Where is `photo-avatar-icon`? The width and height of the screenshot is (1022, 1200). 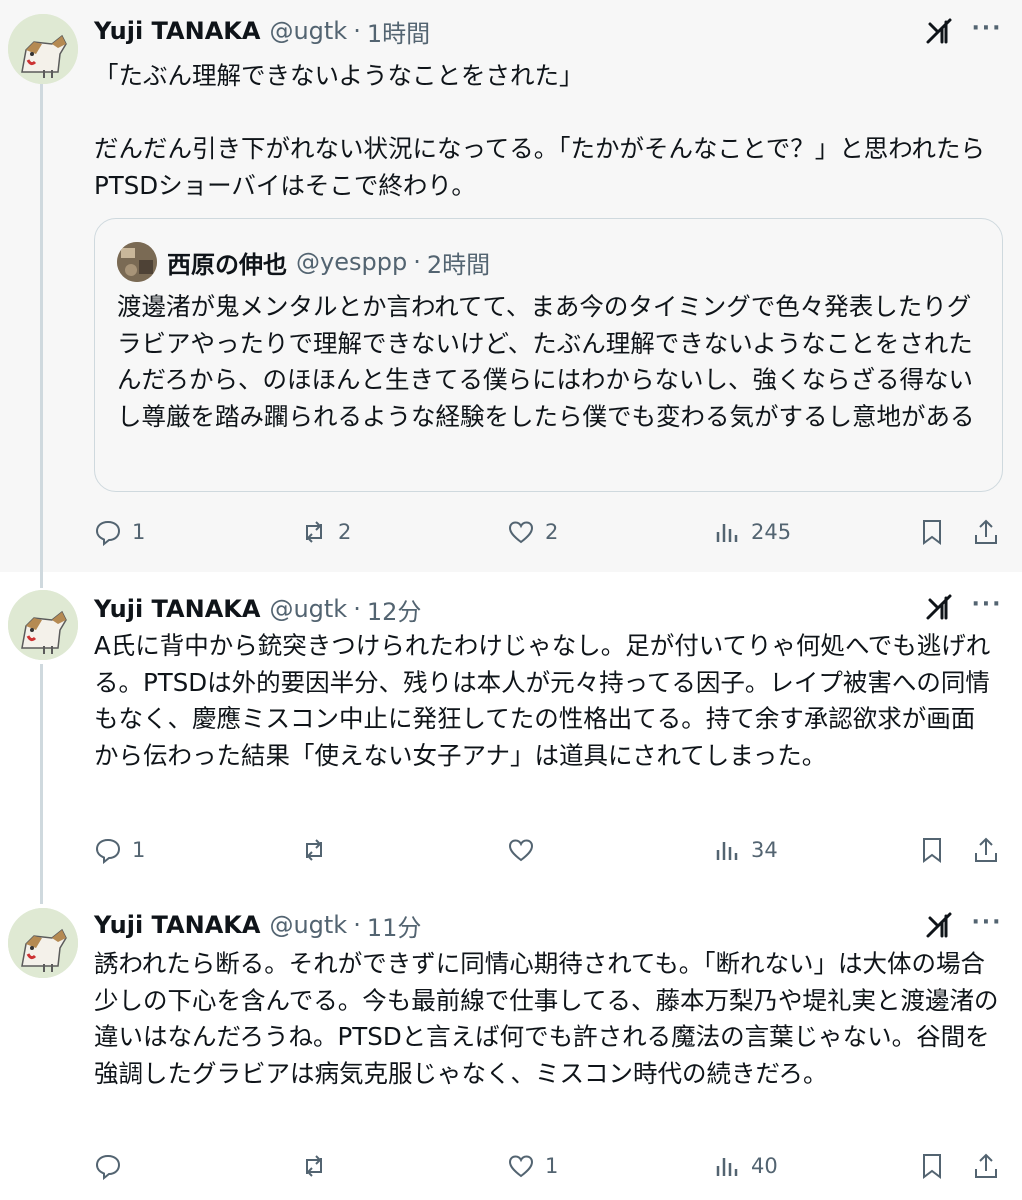 photo-avatar-icon is located at coordinates (137, 262).